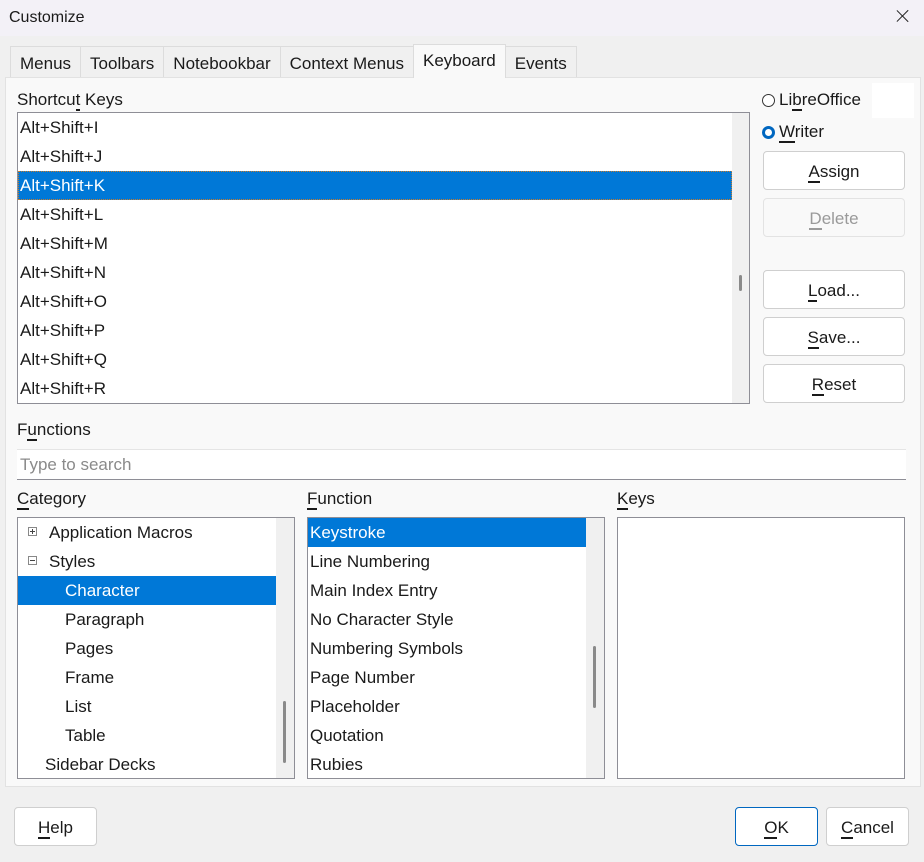  What do you see at coordinates (447, 532) in the screenshot?
I see `function-item: Keystroke` at bounding box center [447, 532].